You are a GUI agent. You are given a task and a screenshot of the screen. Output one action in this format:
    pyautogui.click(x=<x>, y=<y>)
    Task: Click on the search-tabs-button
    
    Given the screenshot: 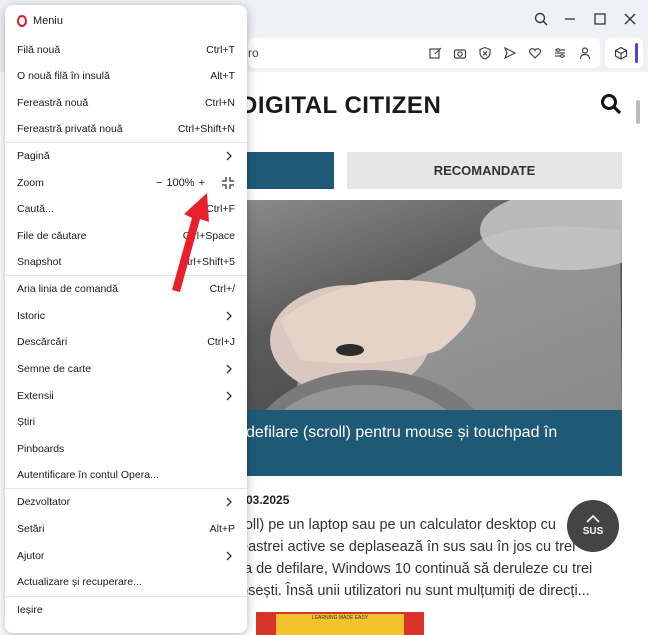 What is the action you would take?
    pyautogui.click(x=541, y=19)
    